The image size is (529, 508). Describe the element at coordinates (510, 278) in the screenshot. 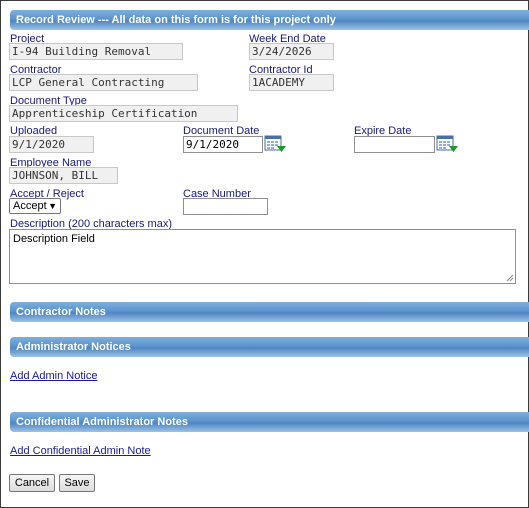

I see `resize-grip-icon` at that location.